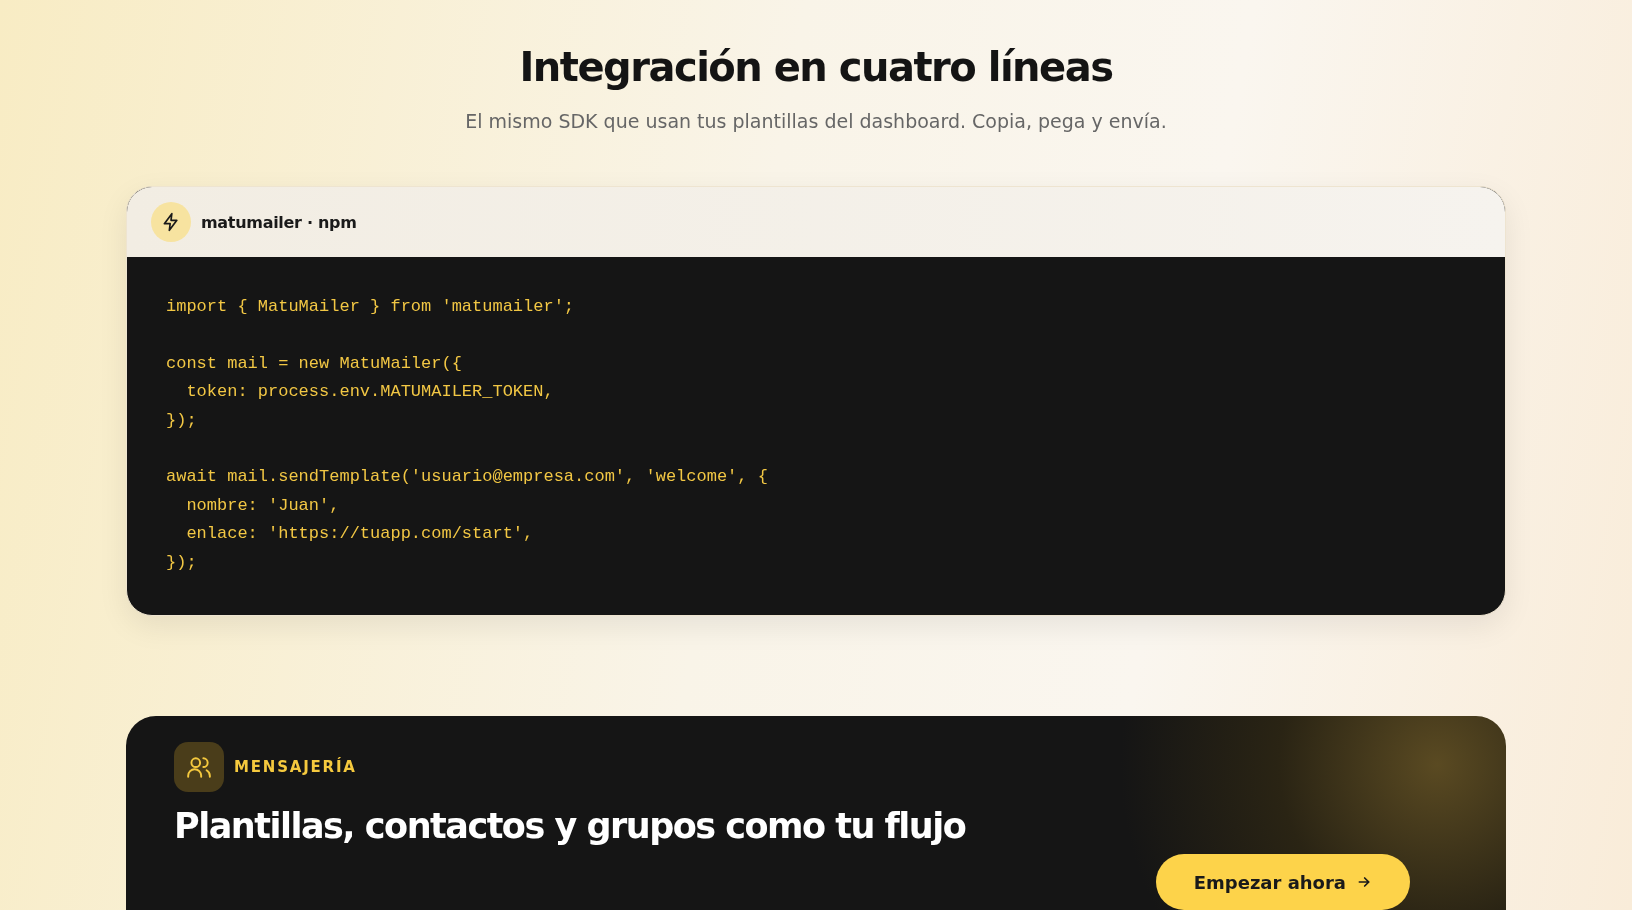  Describe the element at coordinates (199, 767) in the screenshot. I see `users-icon` at that location.